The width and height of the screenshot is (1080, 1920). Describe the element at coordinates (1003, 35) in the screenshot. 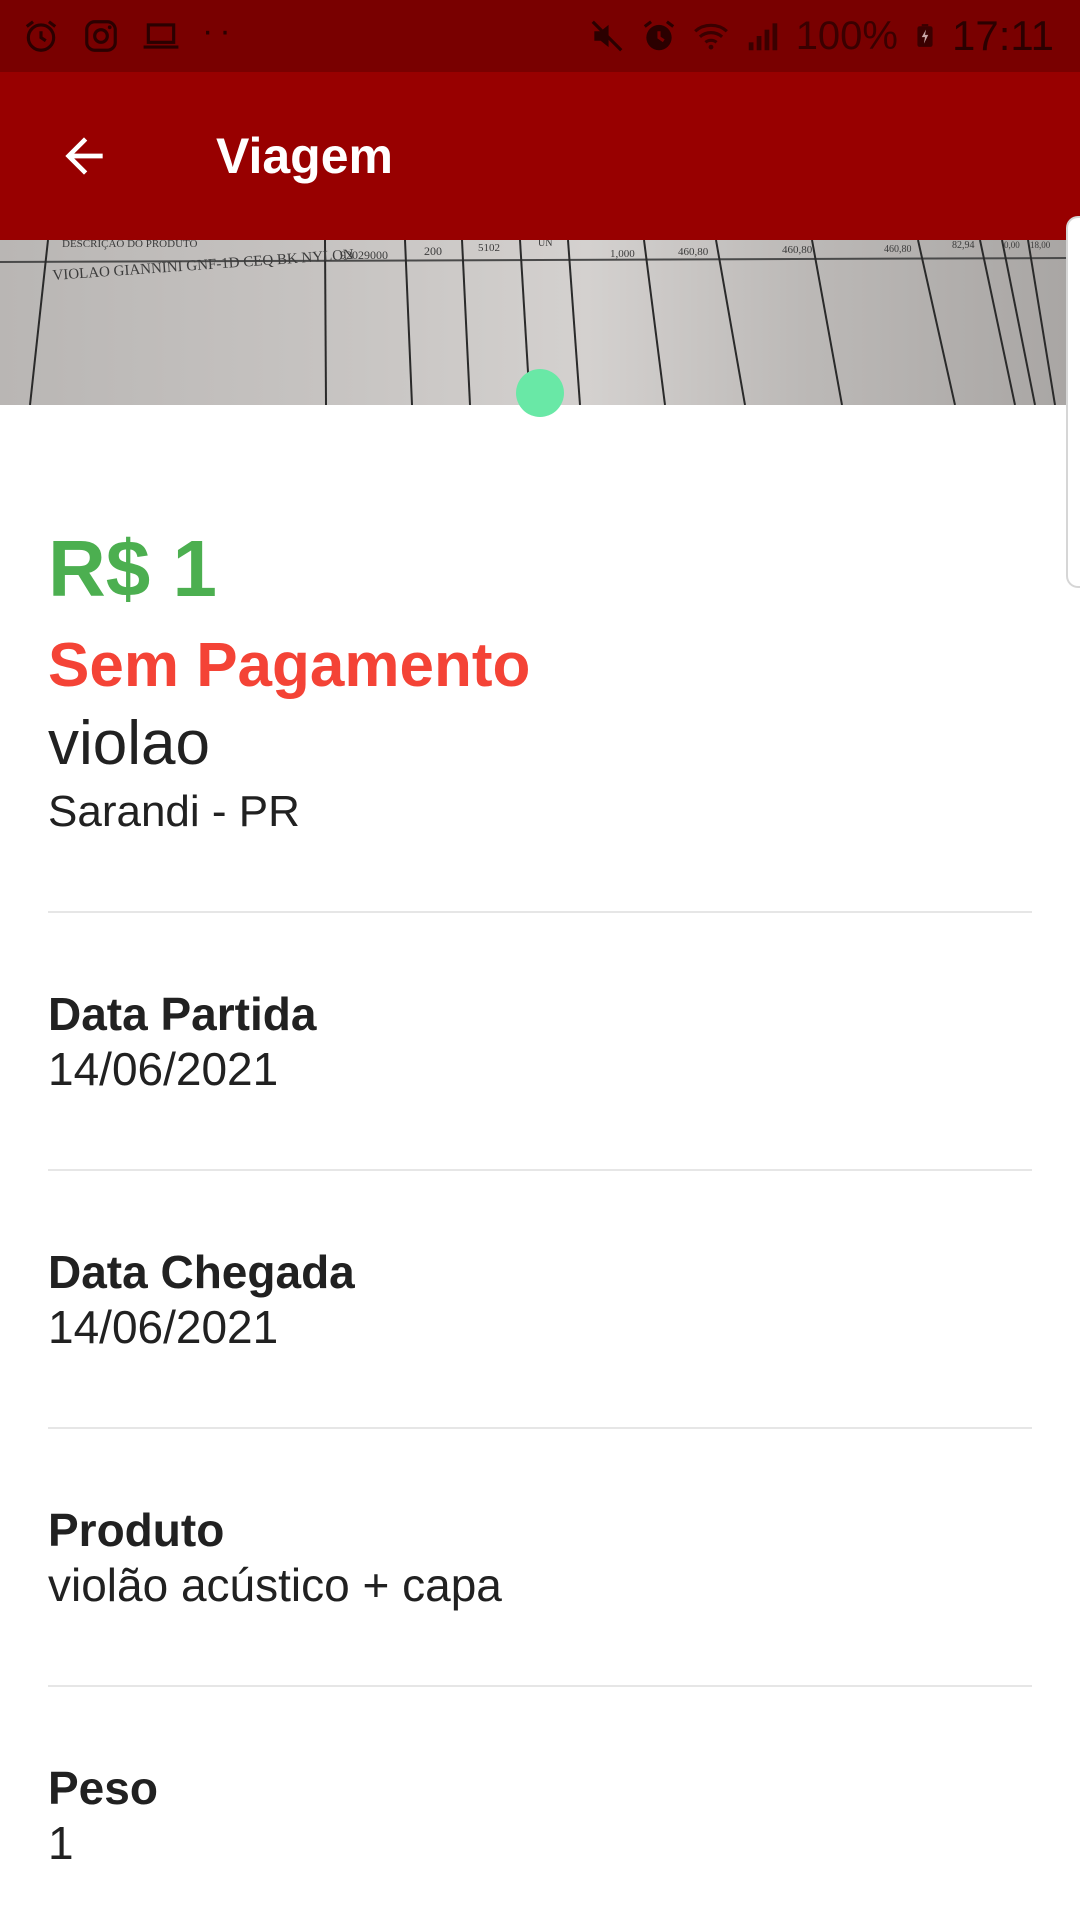

I see `clock: 17:11` at that location.